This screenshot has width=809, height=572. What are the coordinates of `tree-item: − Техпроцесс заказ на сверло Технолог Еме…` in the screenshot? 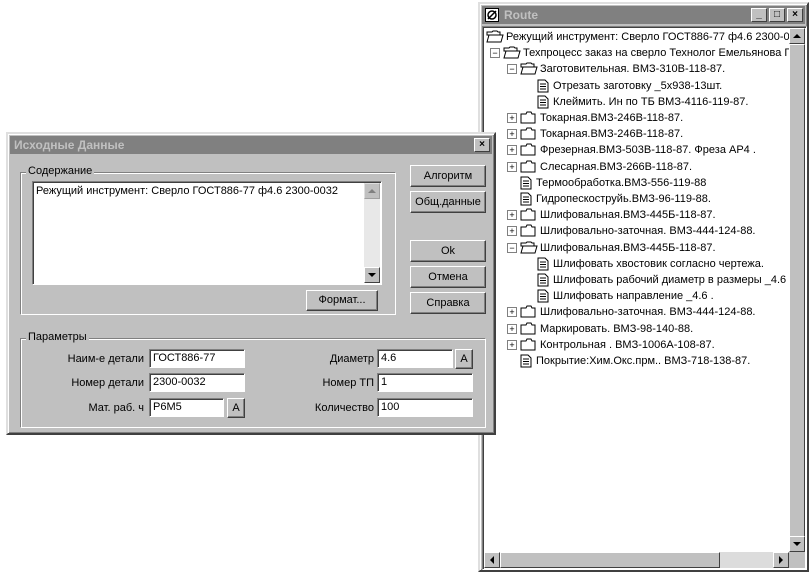 It's located at (636, 53).